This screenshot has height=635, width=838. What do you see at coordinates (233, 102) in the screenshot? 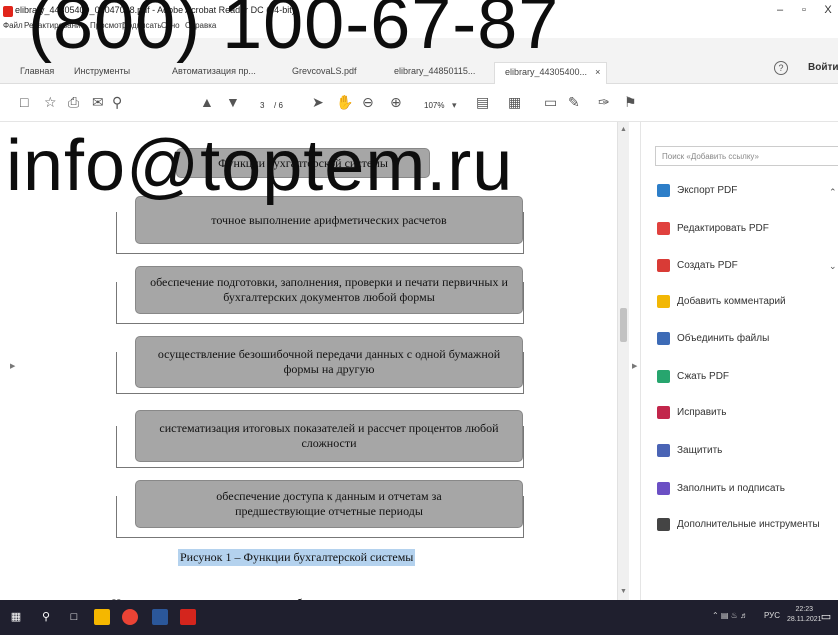
I see `next-page-icon: ▼` at bounding box center [233, 102].